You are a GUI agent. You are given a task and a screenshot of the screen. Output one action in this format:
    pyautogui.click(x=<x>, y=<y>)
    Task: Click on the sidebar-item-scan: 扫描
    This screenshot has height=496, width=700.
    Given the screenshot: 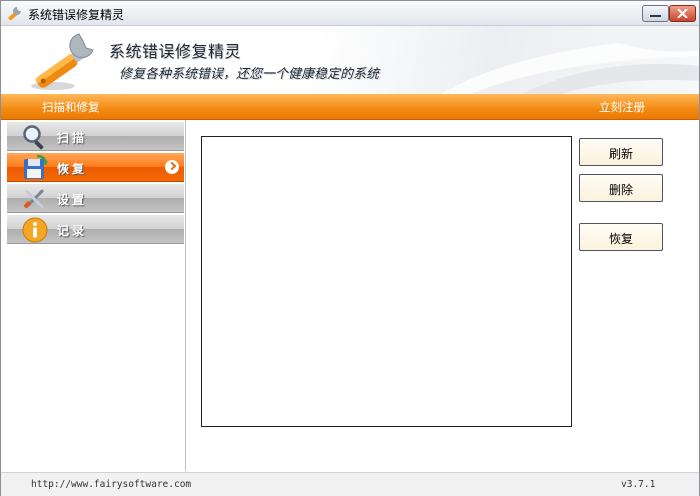 What is the action you would take?
    pyautogui.click(x=95, y=136)
    